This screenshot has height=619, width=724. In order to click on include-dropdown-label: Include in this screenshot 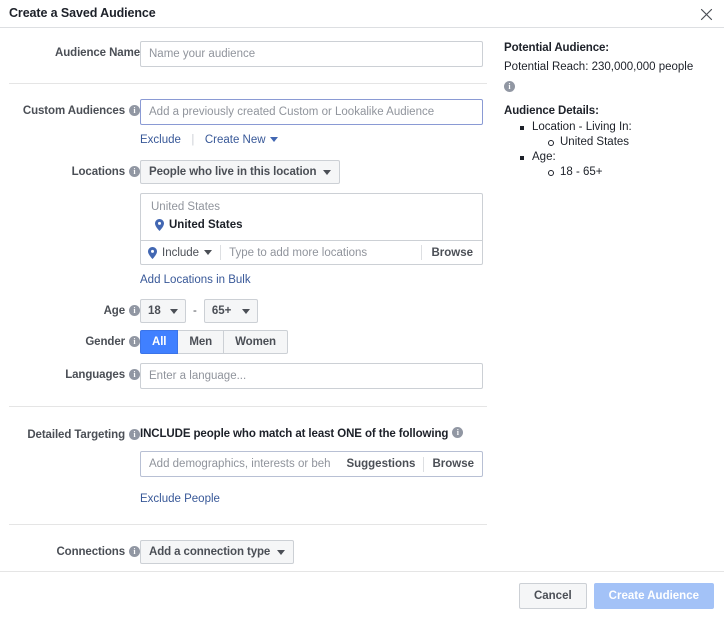, I will do `click(181, 252)`.